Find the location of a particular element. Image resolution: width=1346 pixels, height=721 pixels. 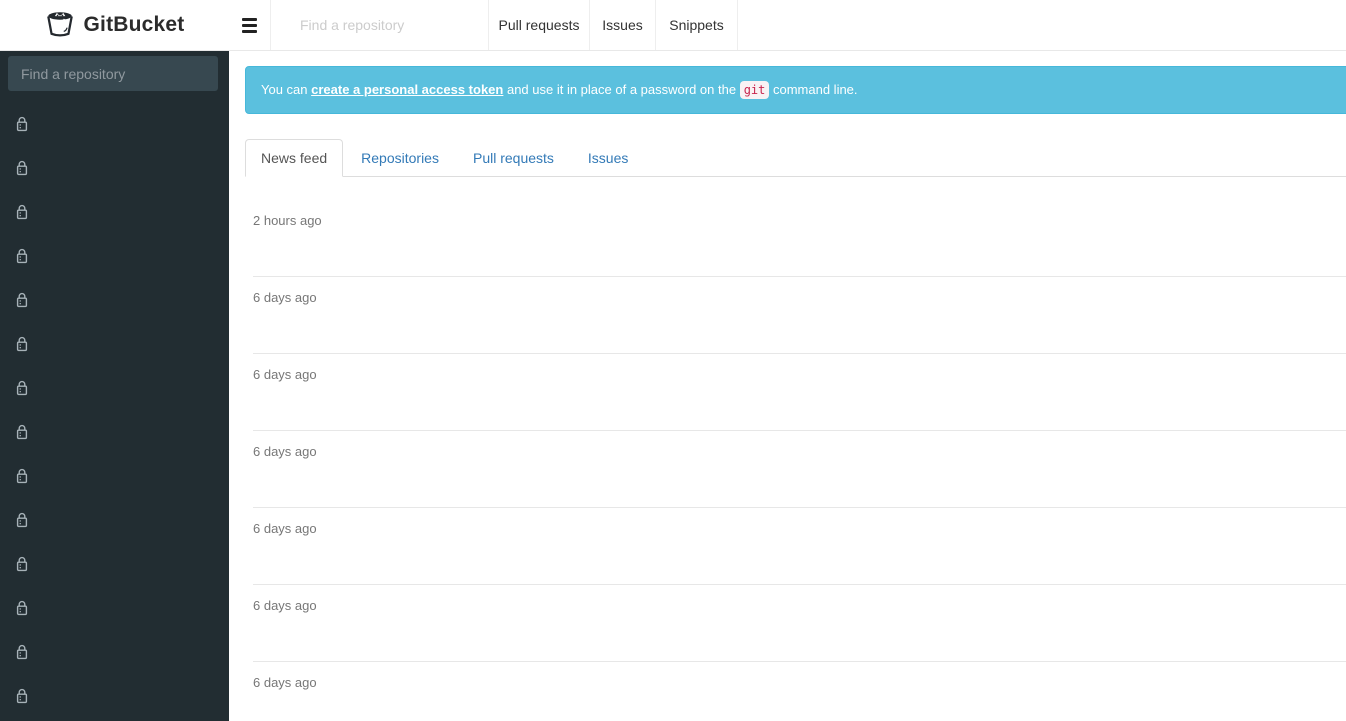

sidebar-repo-list is located at coordinates (114, 410).